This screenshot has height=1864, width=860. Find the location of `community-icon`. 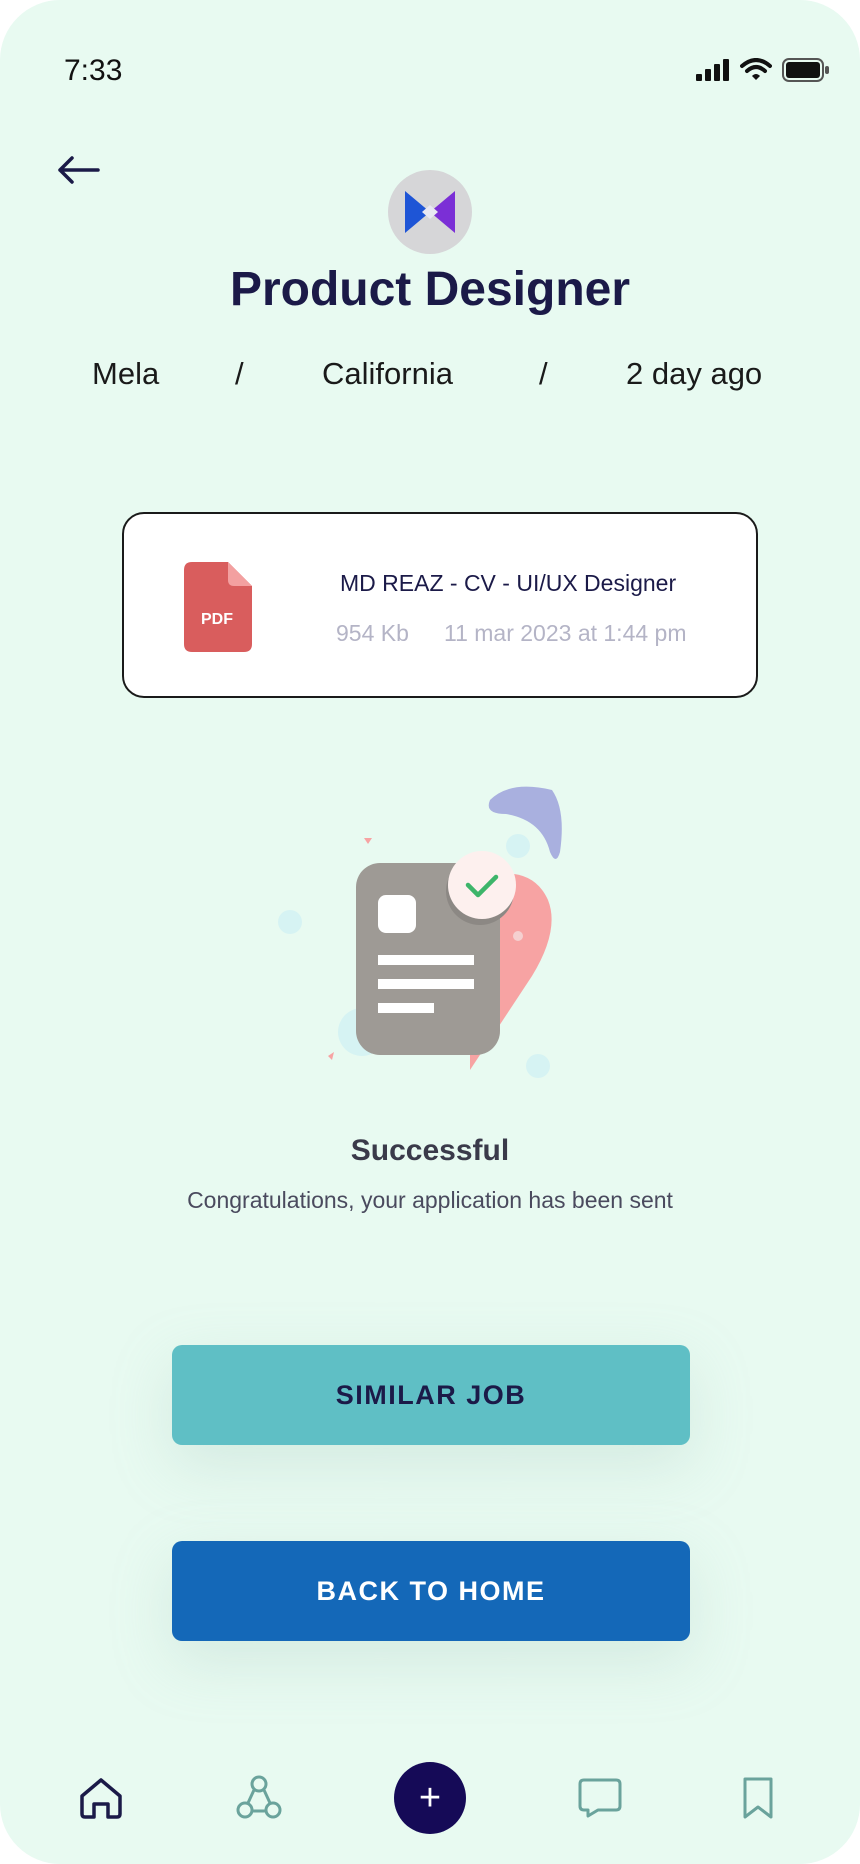

community-icon is located at coordinates (259, 1797).